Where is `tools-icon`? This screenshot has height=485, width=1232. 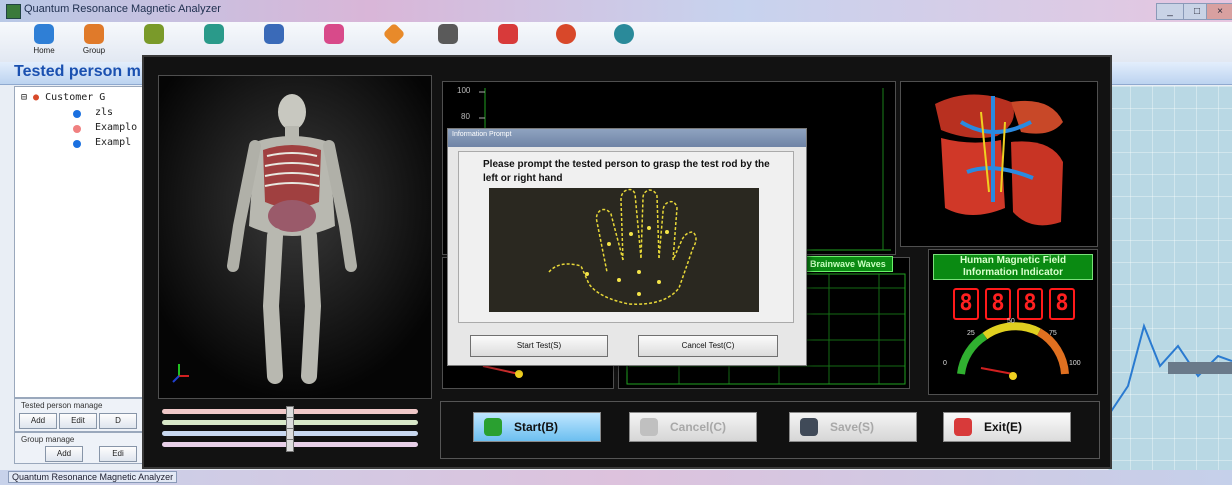
tools-icon is located at coordinates (448, 34).